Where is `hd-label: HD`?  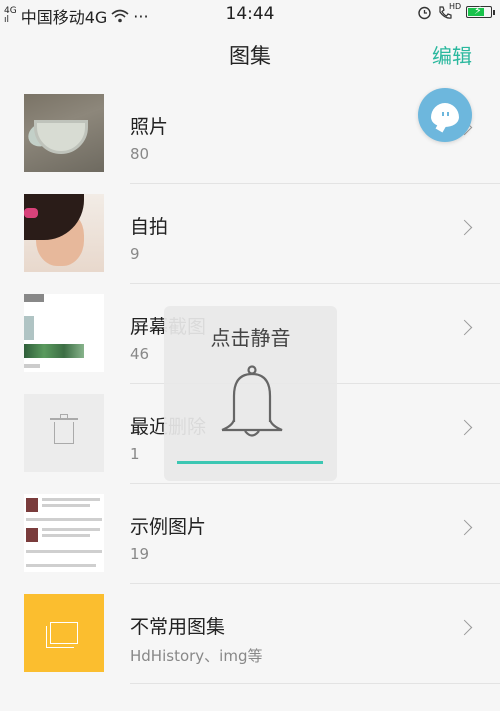 hd-label: HD is located at coordinates (455, 6).